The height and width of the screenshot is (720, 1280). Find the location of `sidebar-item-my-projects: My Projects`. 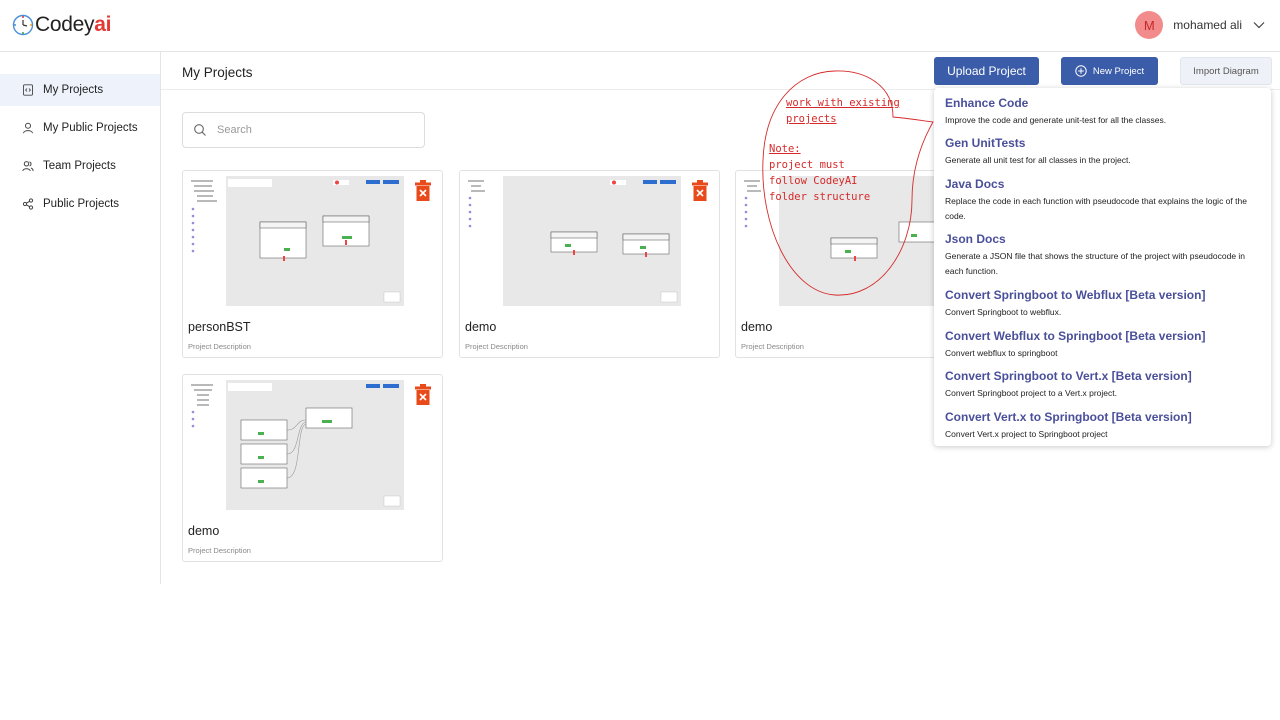

sidebar-item-my-projects: My Projects is located at coordinates (80, 90).